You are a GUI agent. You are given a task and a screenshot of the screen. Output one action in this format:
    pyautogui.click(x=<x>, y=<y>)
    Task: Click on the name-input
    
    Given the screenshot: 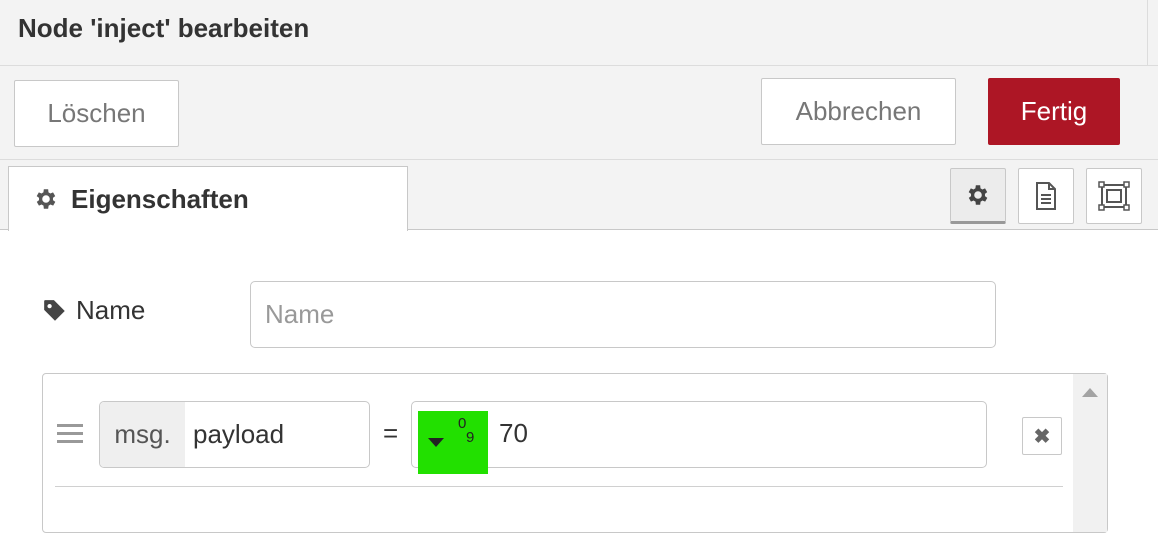 What is the action you would take?
    pyautogui.click(x=623, y=314)
    